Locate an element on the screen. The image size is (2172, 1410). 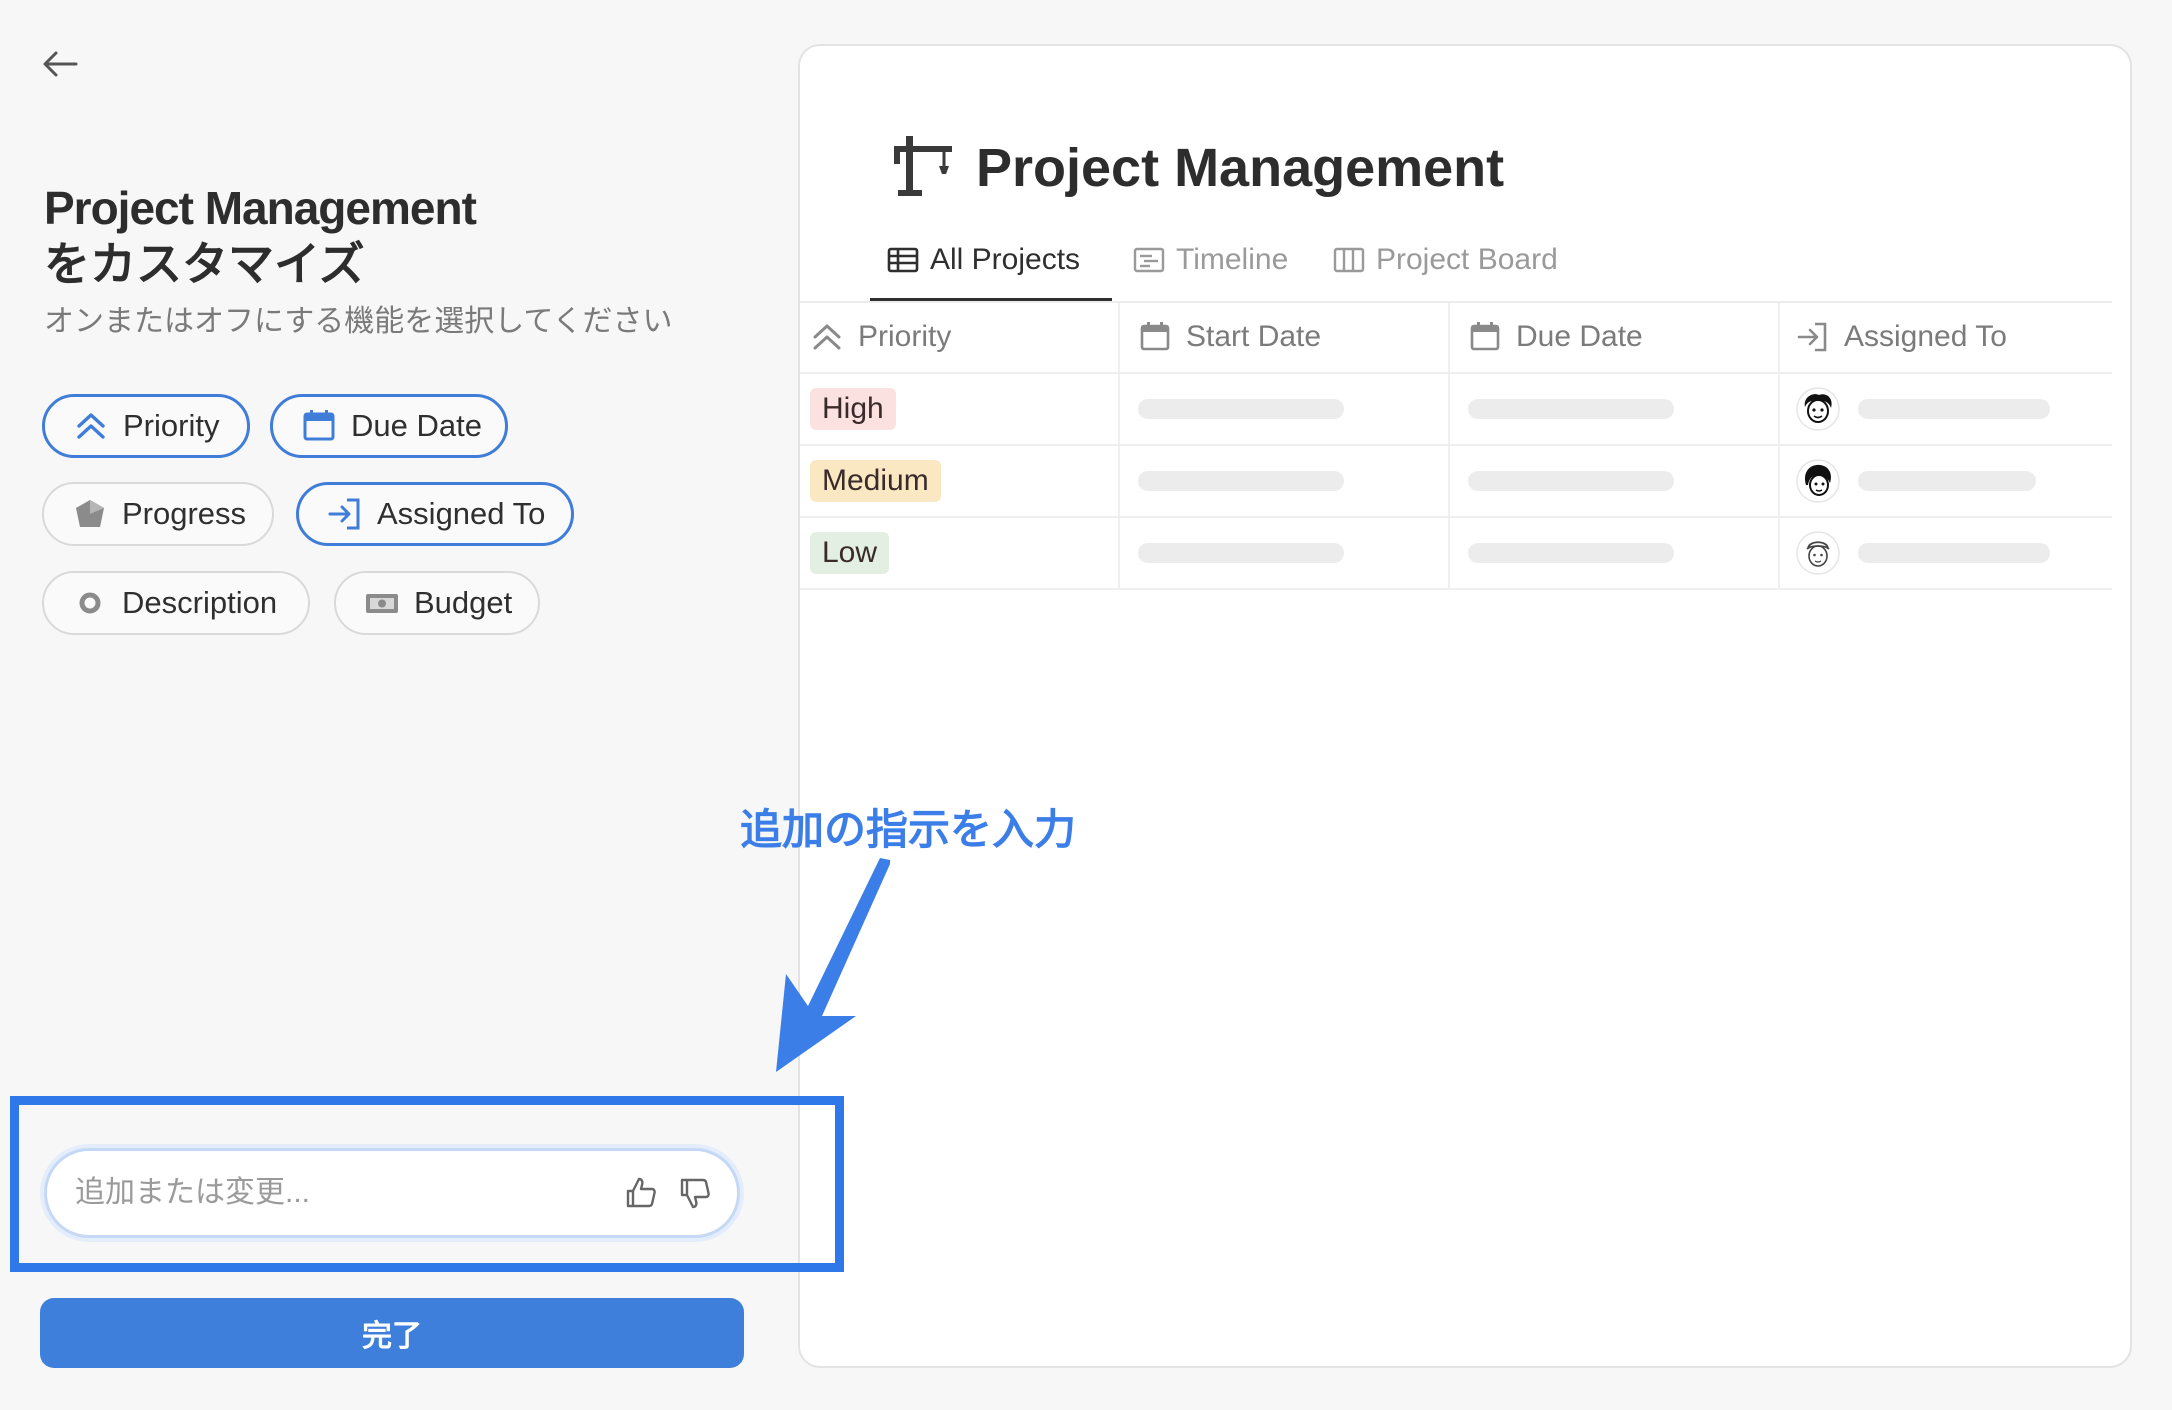
chip-label: Due Date is located at coordinates (416, 425).